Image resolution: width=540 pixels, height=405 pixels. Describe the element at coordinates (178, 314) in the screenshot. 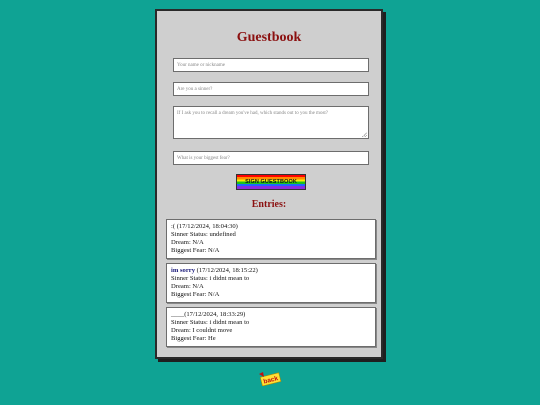

I see `entry-name: ____` at that location.